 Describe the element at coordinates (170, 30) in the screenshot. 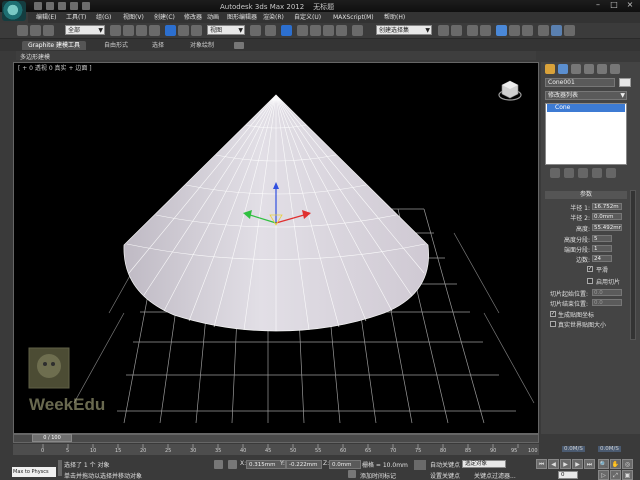

I see `select-move-icon` at that location.